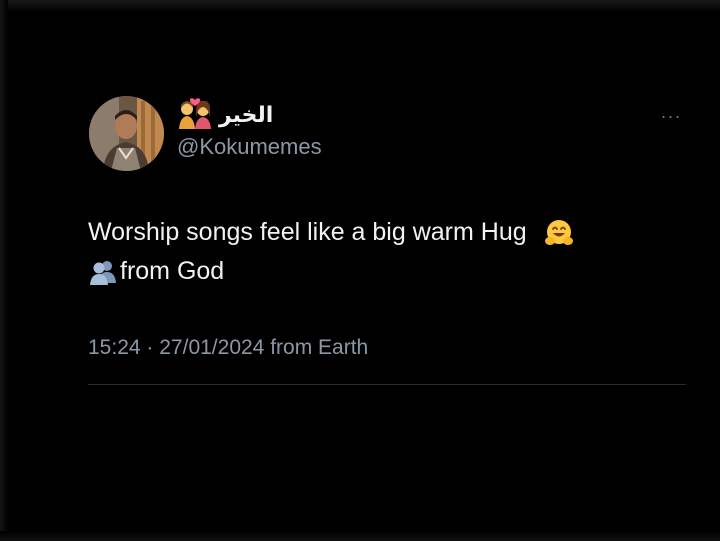  Describe the element at coordinates (319, 347) in the screenshot. I see `tweet-source: from Earth` at that location.